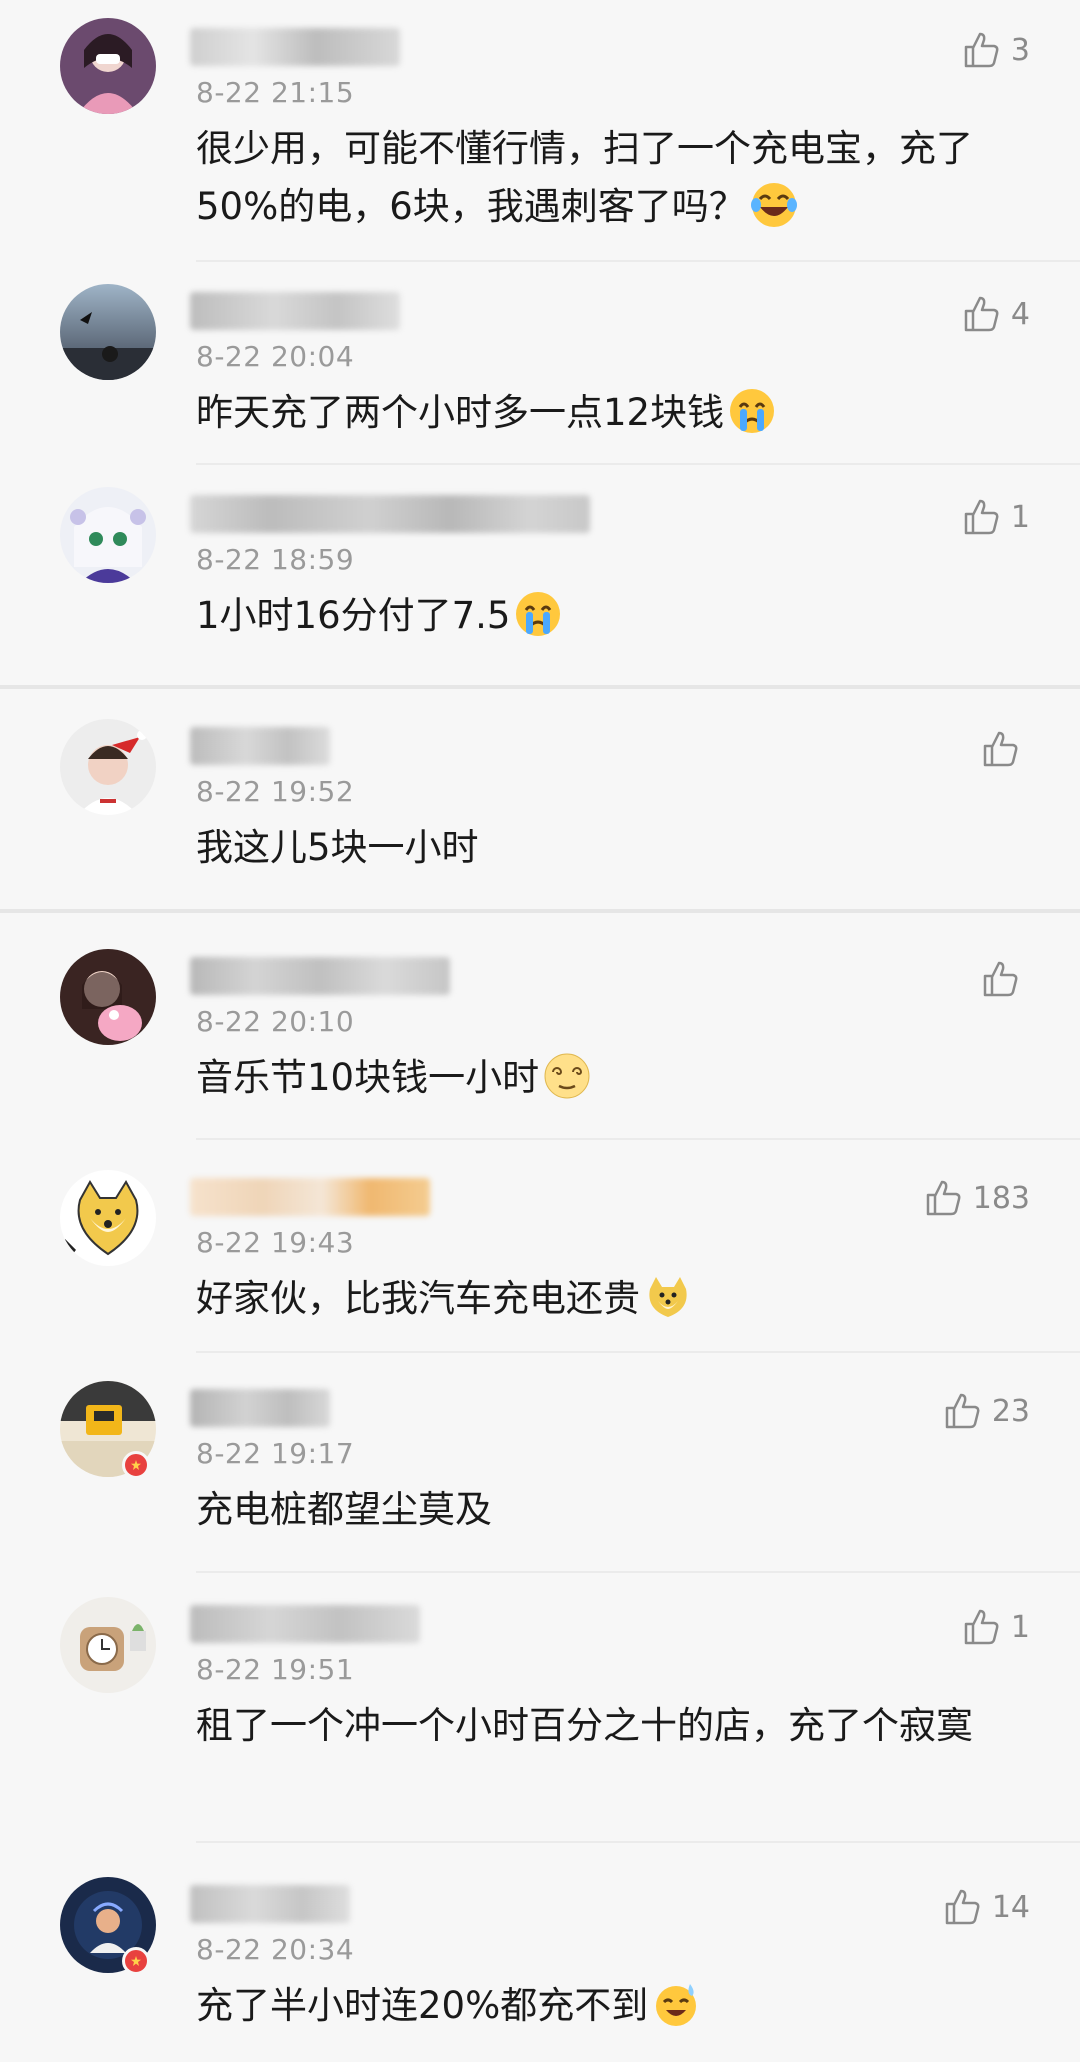 This screenshot has height=2062, width=1080. I want to click on like-count: 23, so click(1010, 1411).